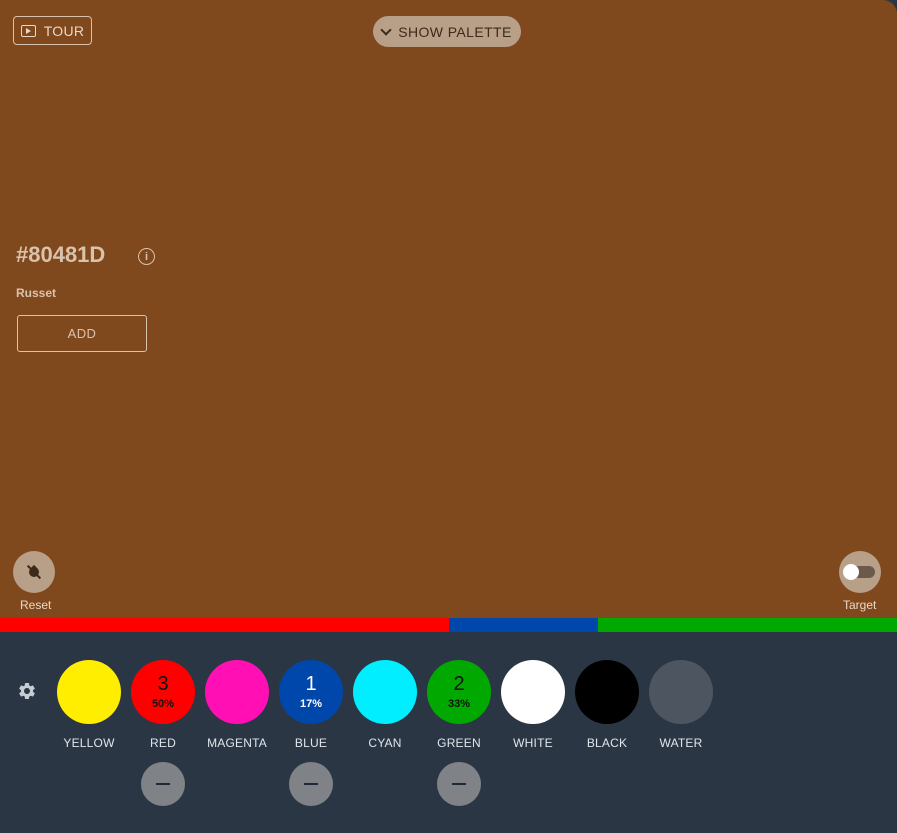  Describe the element at coordinates (523, 625) in the screenshot. I see `mix-segment-blue` at that location.